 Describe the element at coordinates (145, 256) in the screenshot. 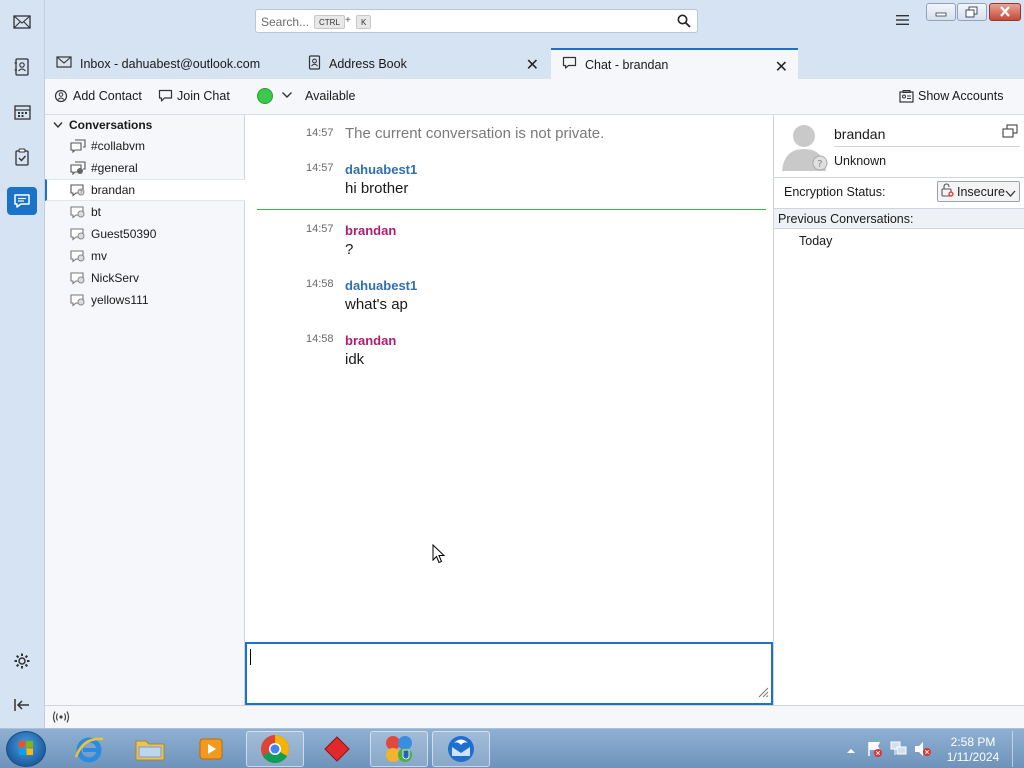

I see `conversation-item-mv: mv` at that location.